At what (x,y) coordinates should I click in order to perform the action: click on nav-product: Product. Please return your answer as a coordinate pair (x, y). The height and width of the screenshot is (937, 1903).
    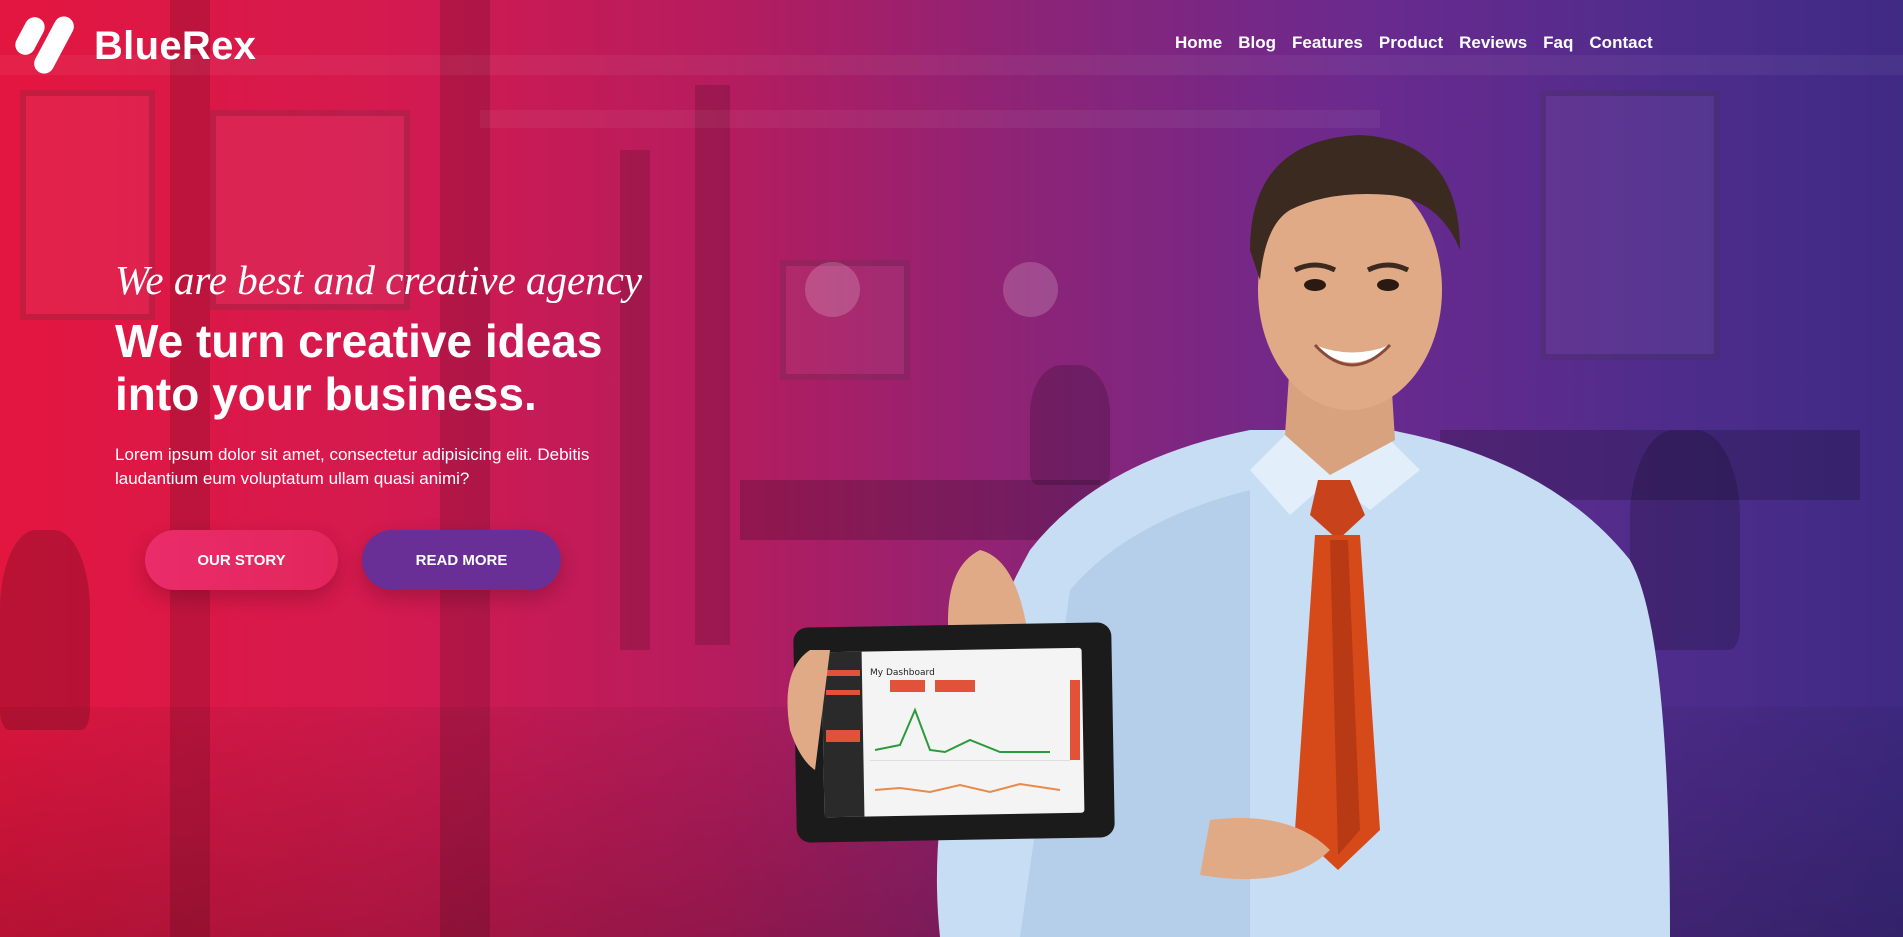
    Looking at the image, I should click on (1411, 43).